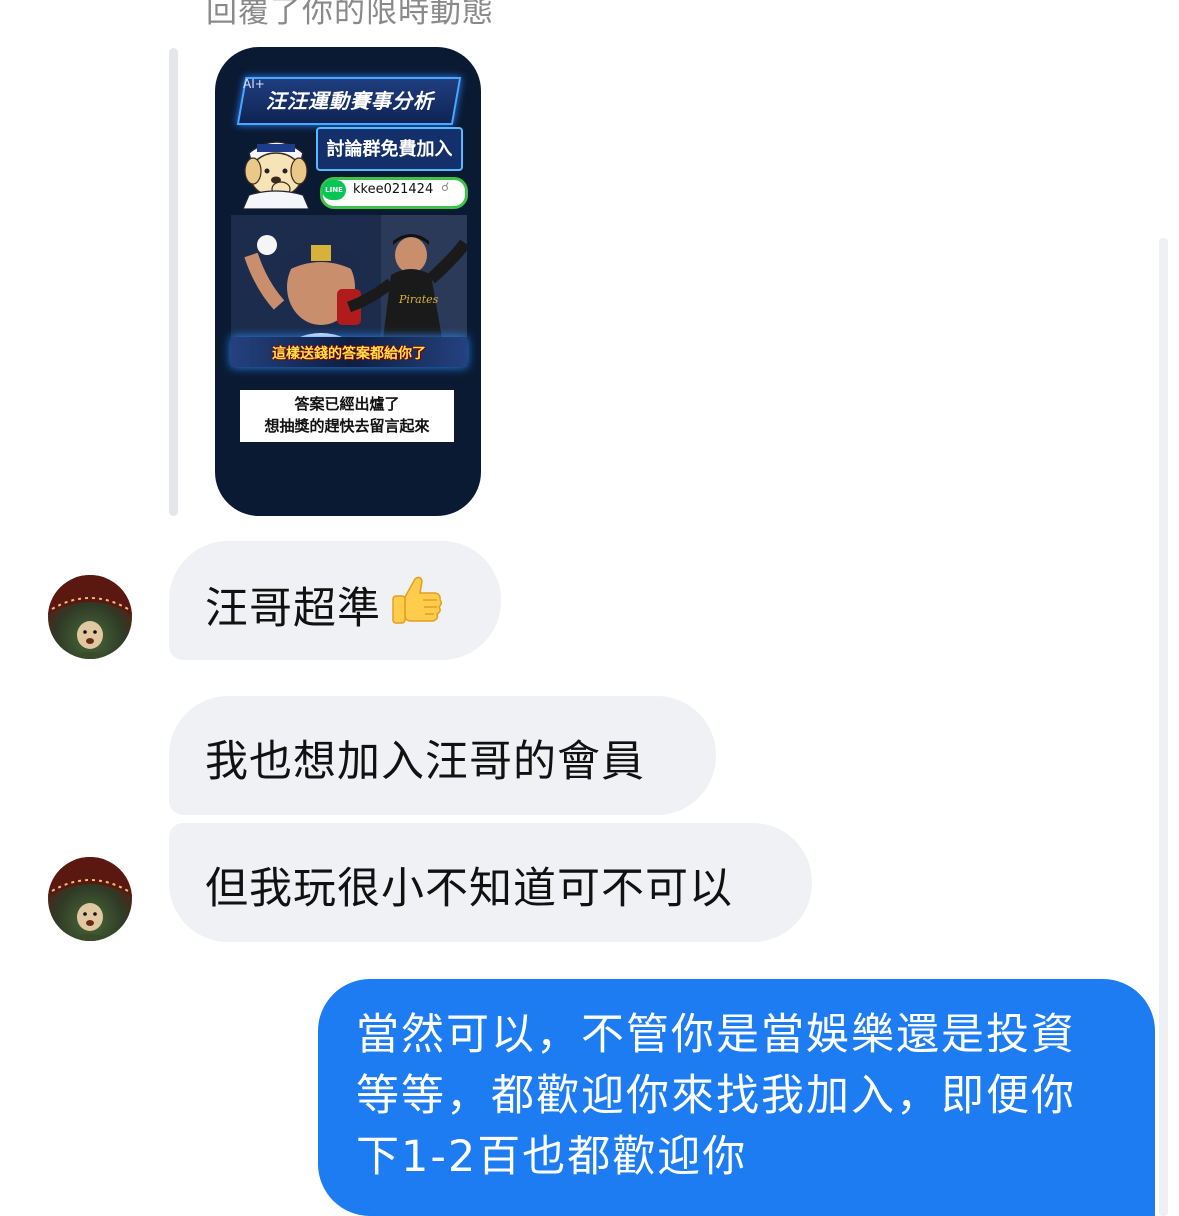 The image size is (1179, 1216). I want to click on dog-mascot-icon, so click(276, 168).